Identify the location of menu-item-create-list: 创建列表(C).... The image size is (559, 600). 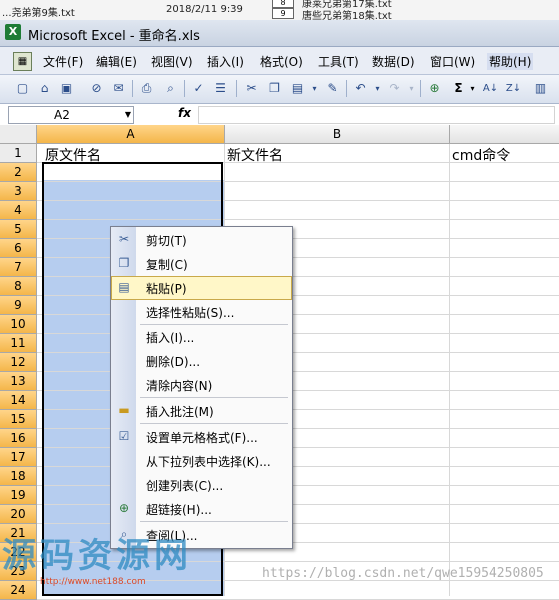
(201, 485).